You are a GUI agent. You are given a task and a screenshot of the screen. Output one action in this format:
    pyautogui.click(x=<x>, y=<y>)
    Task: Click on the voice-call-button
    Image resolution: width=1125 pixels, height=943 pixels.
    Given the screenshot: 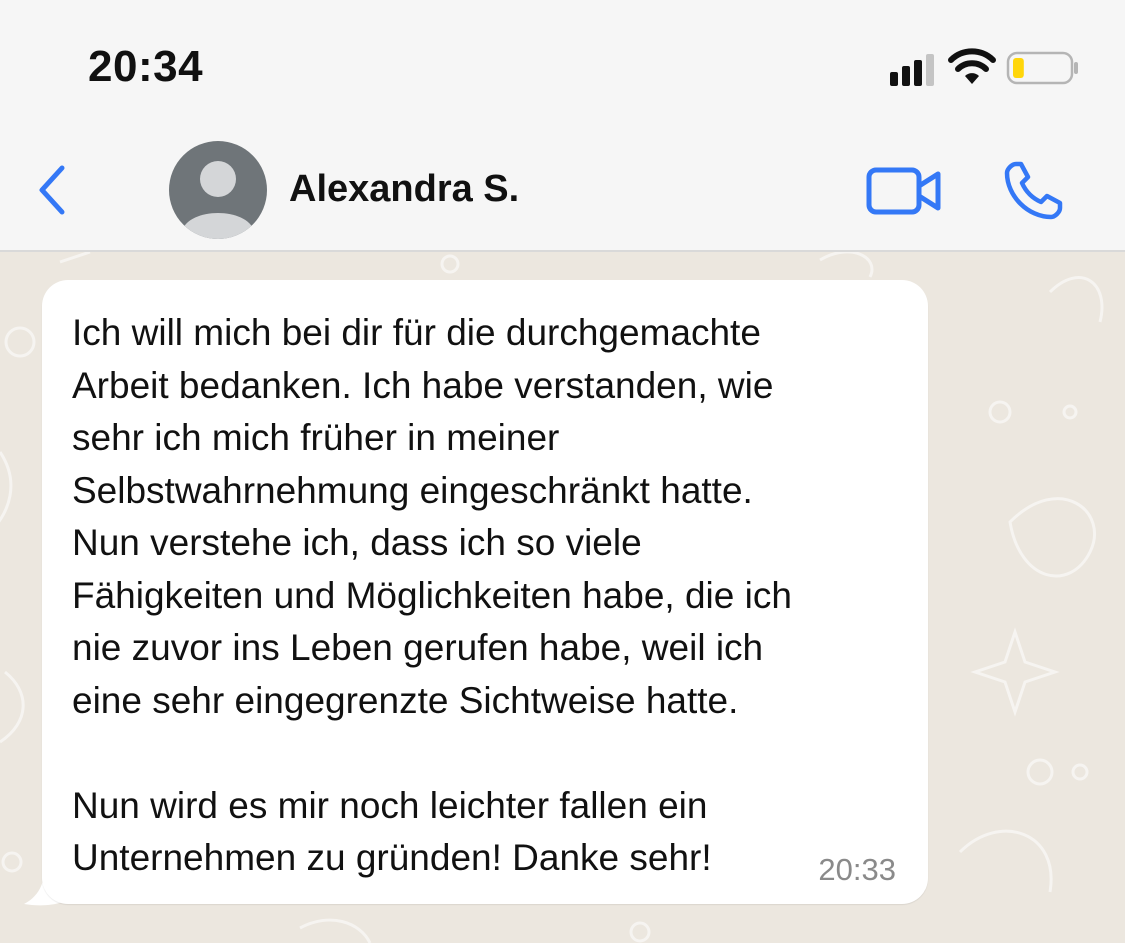 What is the action you would take?
    pyautogui.click(x=1034, y=190)
    